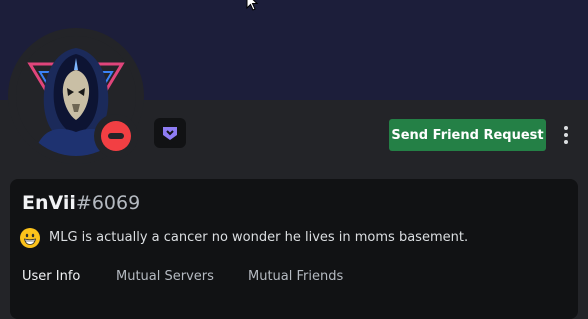 This screenshot has width=588, height=319. Describe the element at coordinates (108, 203) in the screenshot. I see `discriminator: #6069` at that location.